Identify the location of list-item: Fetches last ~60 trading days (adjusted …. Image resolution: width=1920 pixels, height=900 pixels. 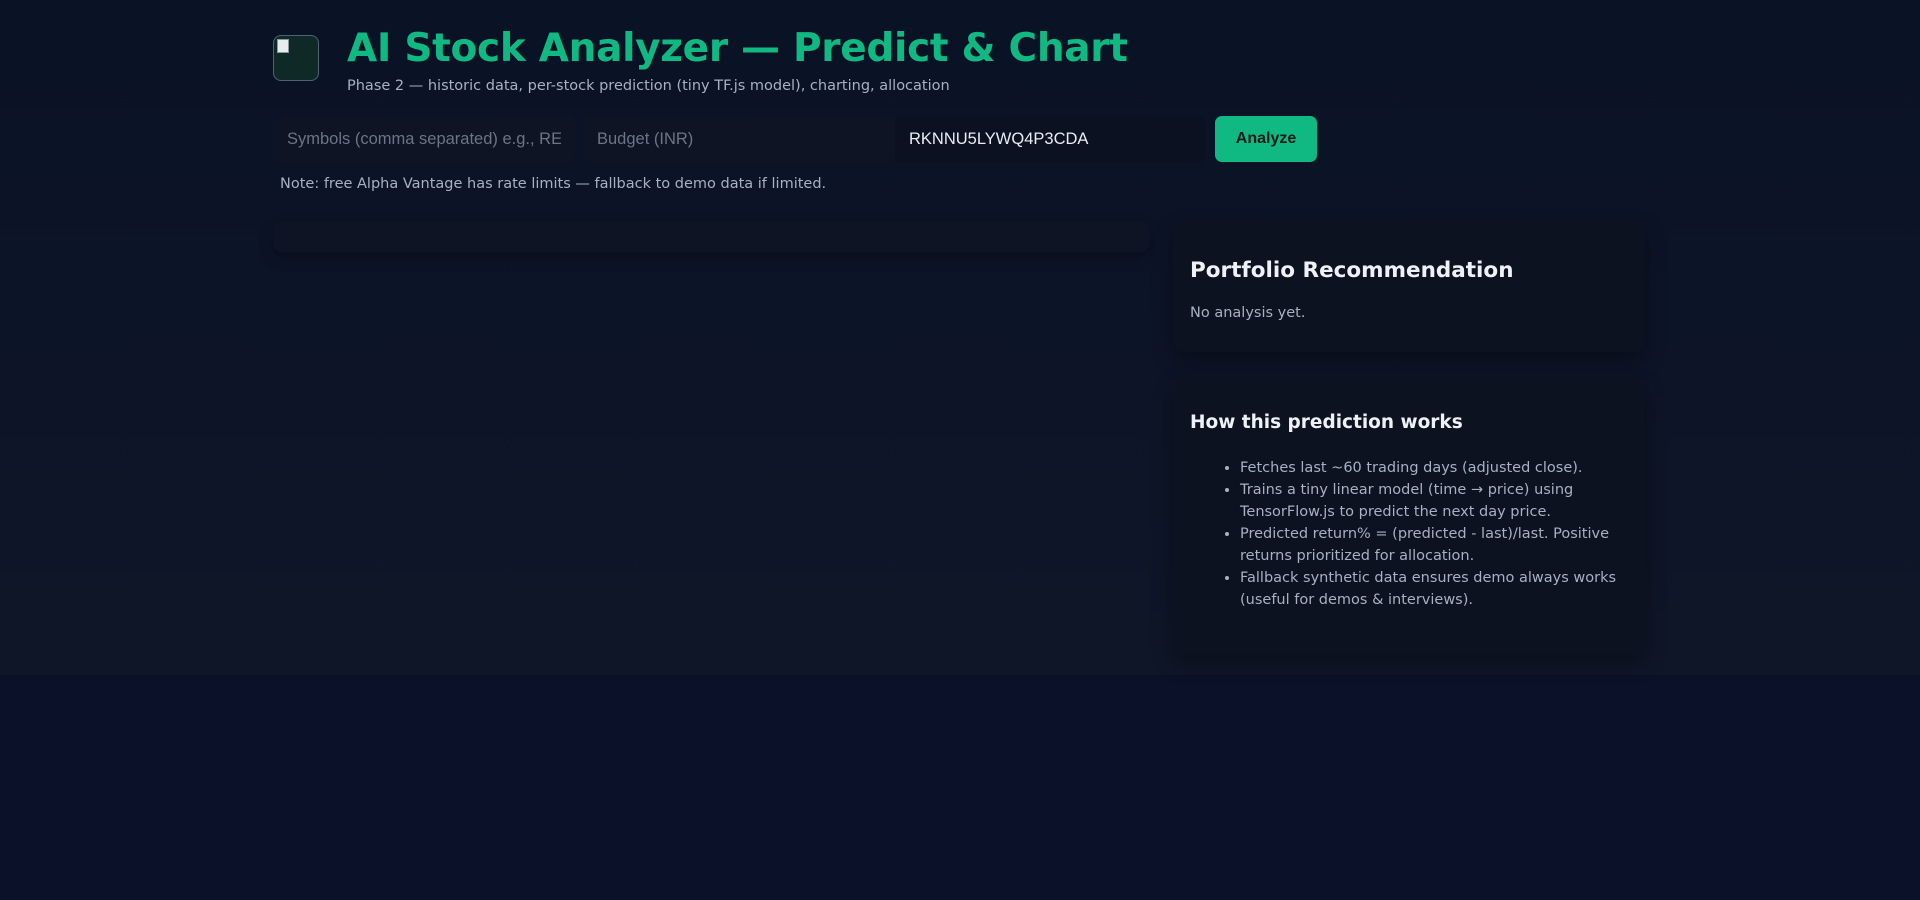
(1434, 468).